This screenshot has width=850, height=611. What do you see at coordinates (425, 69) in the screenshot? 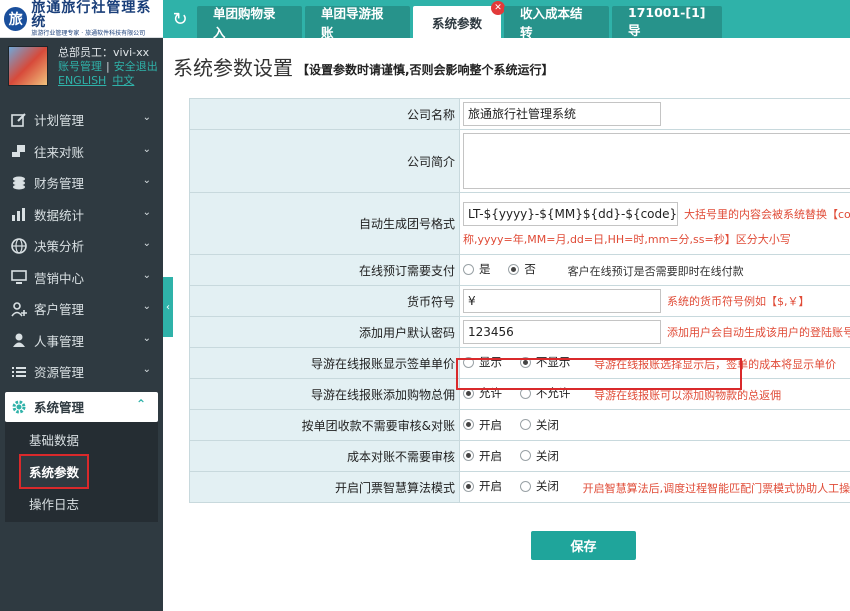
I see `page-note: 【设置参数时请谨慎,否则会影响整个系统运行】` at bounding box center [425, 69].